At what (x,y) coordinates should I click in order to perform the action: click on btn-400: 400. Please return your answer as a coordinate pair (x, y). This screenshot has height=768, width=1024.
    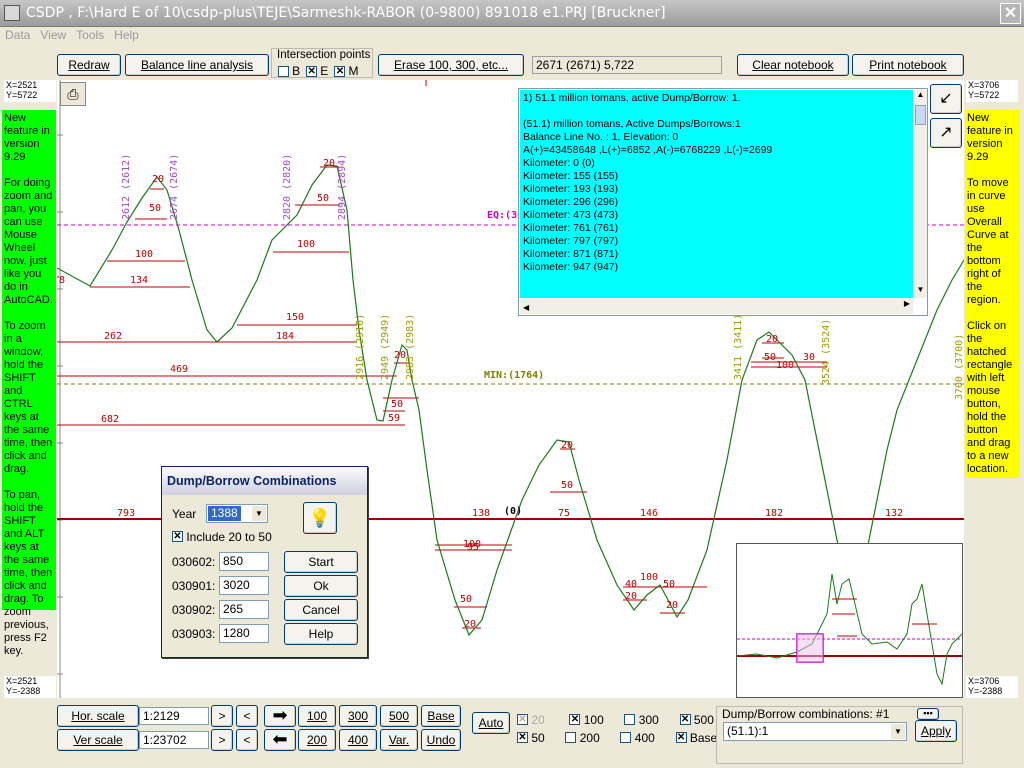
    Looking at the image, I should click on (358, 740).